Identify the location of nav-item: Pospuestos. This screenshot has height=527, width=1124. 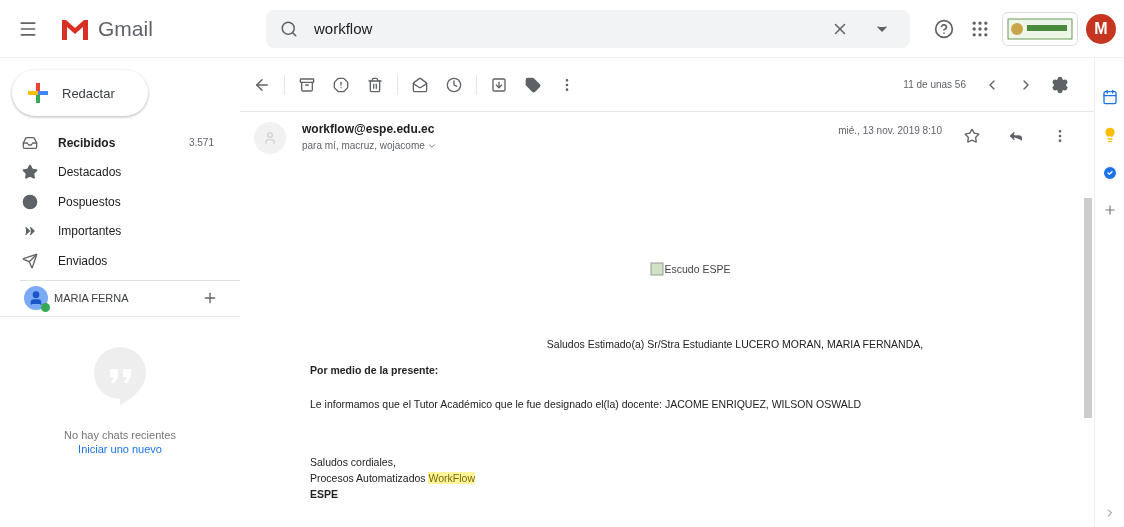
(120, 202).